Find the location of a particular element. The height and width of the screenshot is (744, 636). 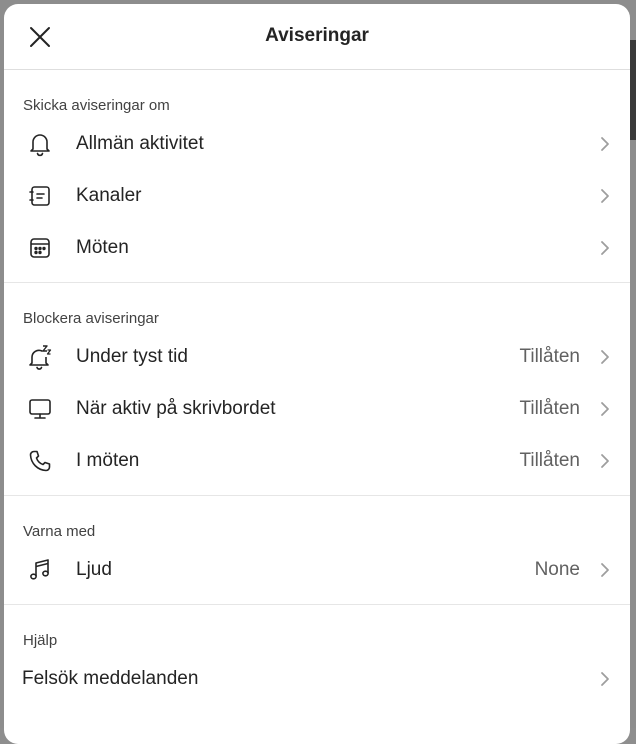

row-label: Ljud is located at coordinates (94, 569).